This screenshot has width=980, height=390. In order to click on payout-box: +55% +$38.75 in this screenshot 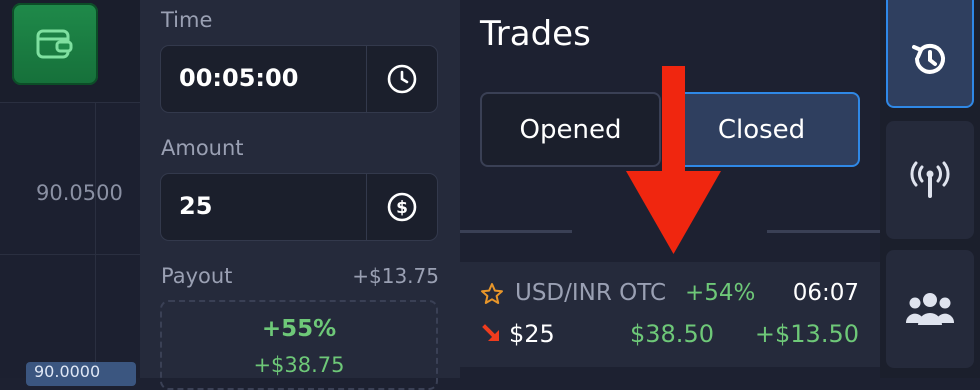, I will do `click(299, 345)`.